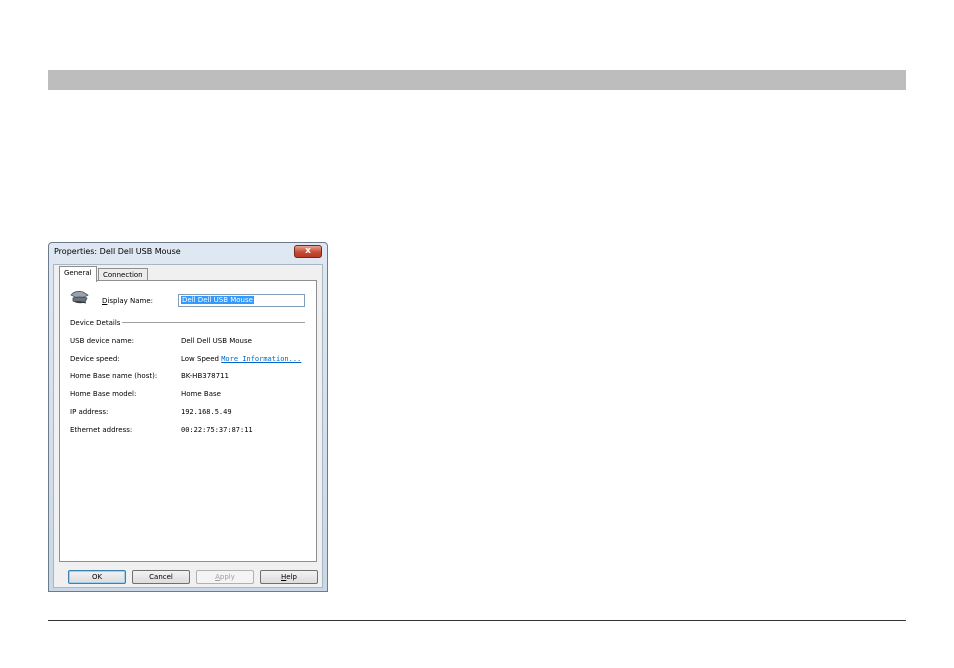 The image size is (954, 668). What do you see at coordinates (103, 394) in the screenshot?
I see `home-base-model-label: Home Base model:` at bounding box center [103, 394].